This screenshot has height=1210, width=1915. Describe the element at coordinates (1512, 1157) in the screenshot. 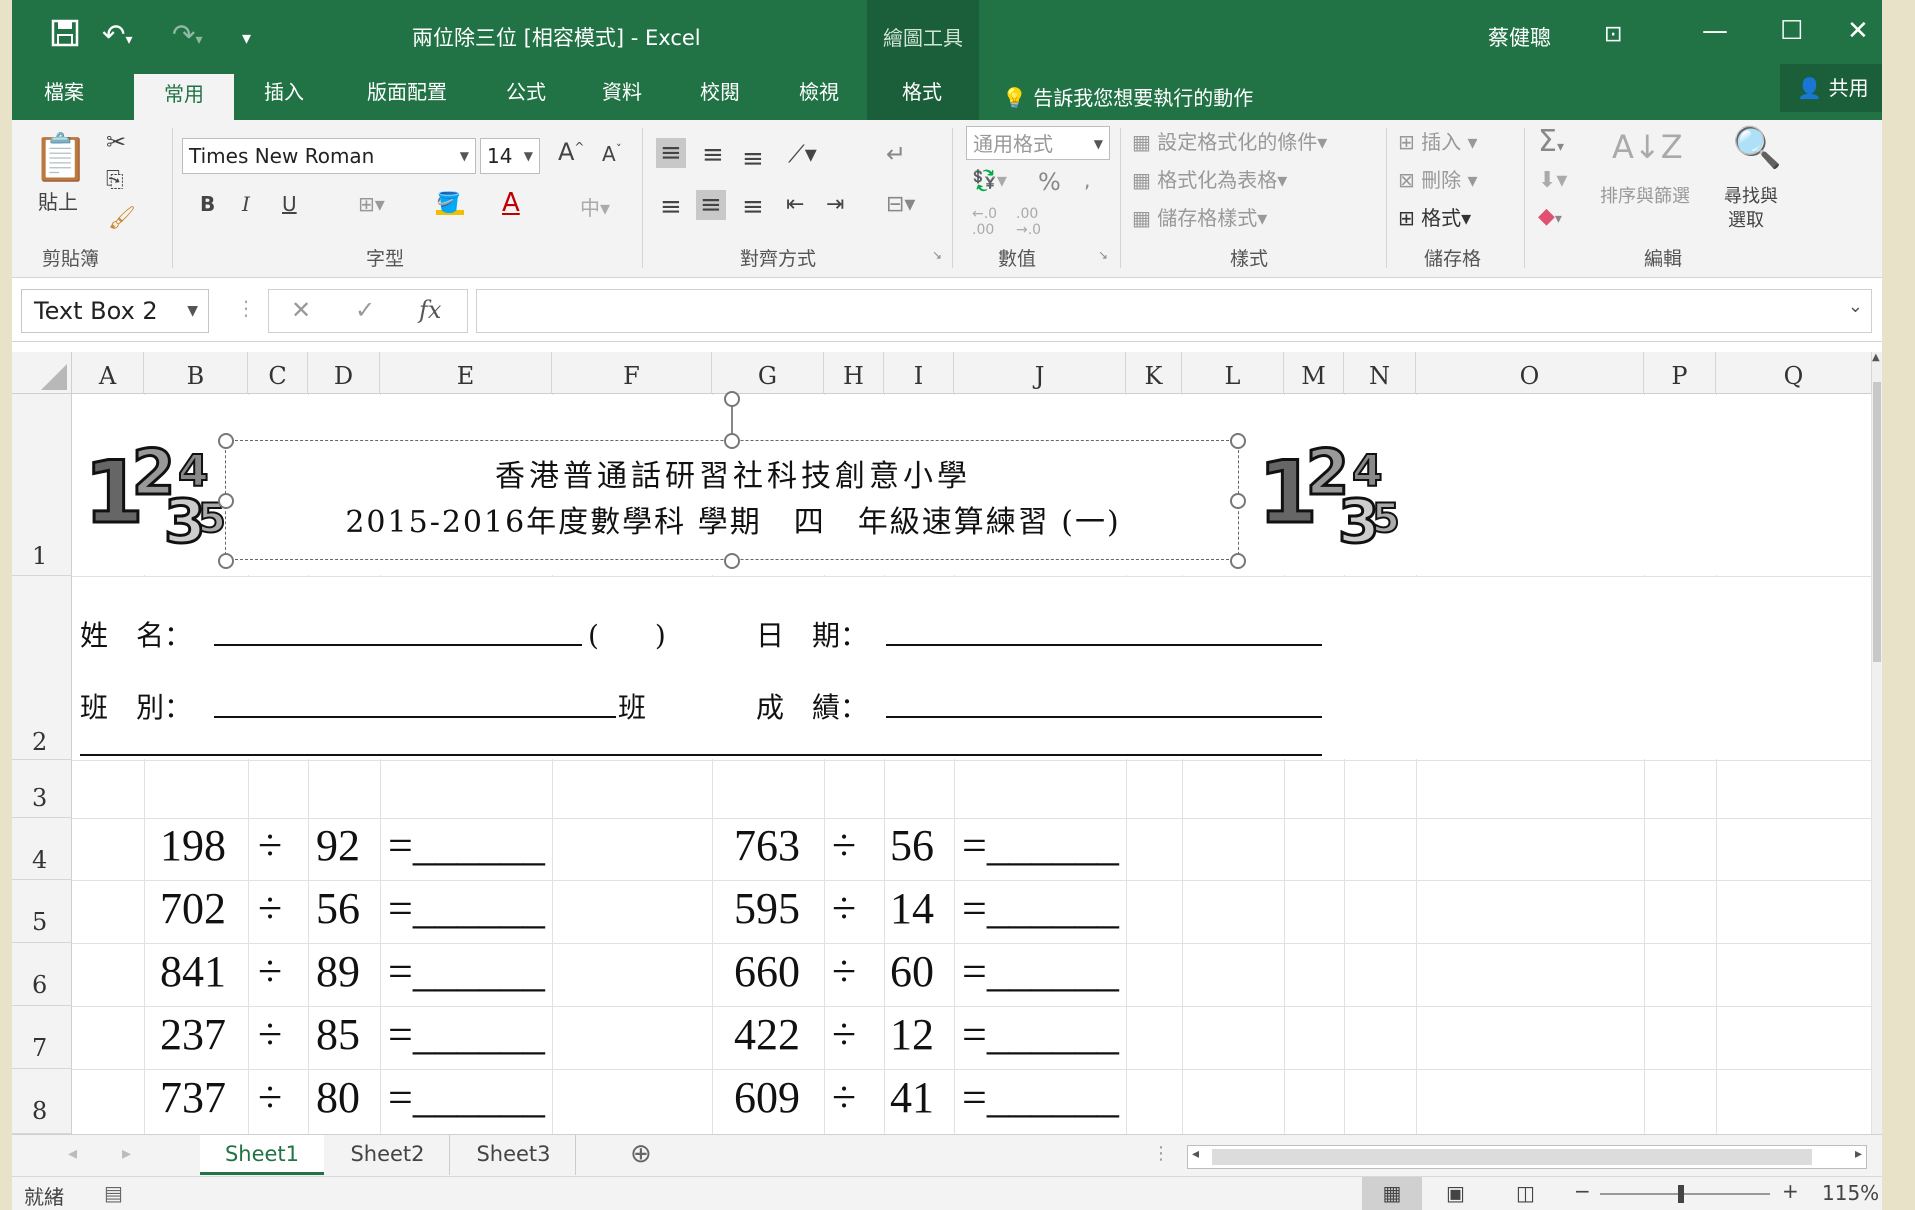

I see `horizontal-scroll-thumb` at that location.